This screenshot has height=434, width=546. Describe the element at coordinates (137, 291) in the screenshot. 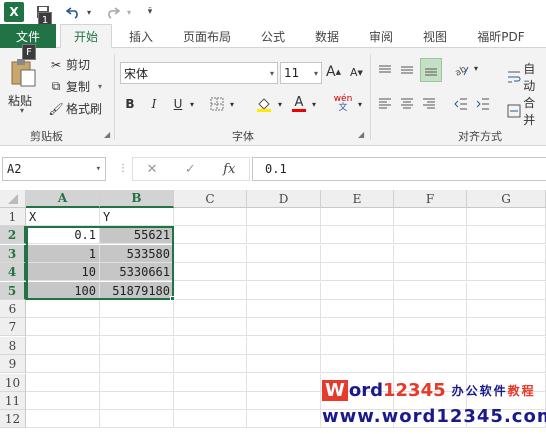

I see `cell-b5: 51879180` at that location.